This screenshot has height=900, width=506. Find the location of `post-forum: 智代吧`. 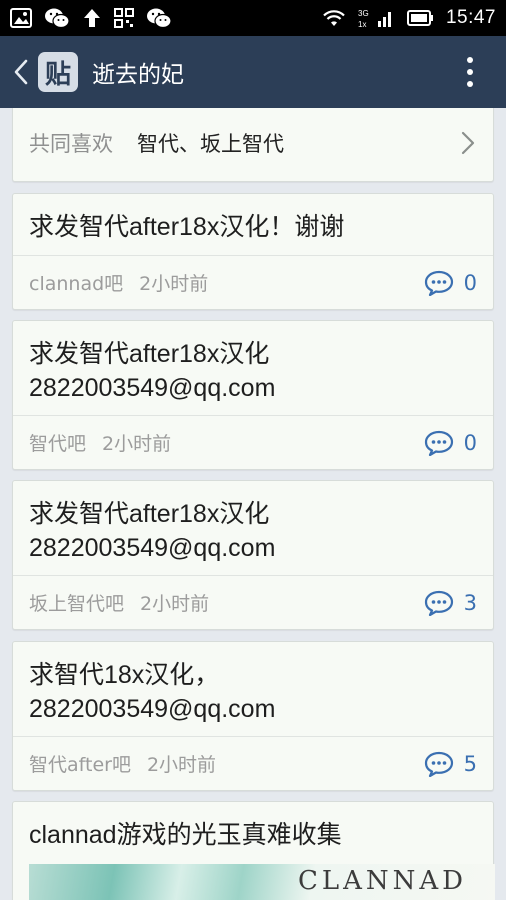

post-forum: 智代吧 is located at coordinates (57, 442).